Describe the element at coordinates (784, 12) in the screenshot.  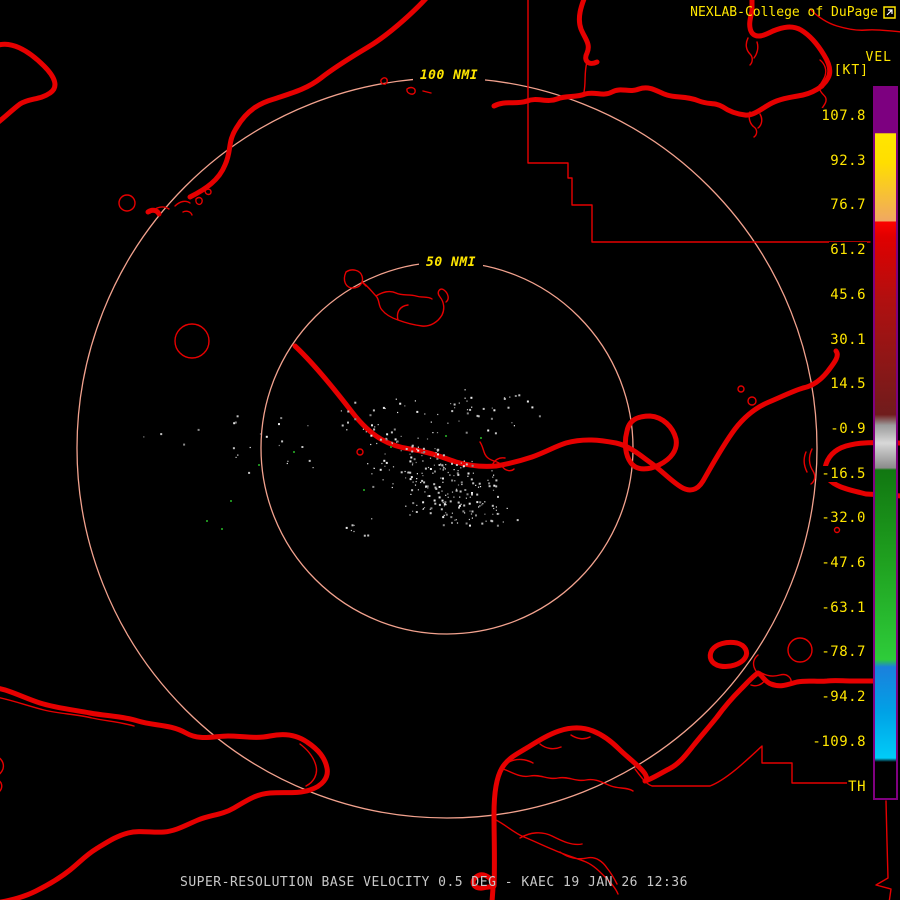
I see `title-text: NEXLAB-College of DuPage` at that location.